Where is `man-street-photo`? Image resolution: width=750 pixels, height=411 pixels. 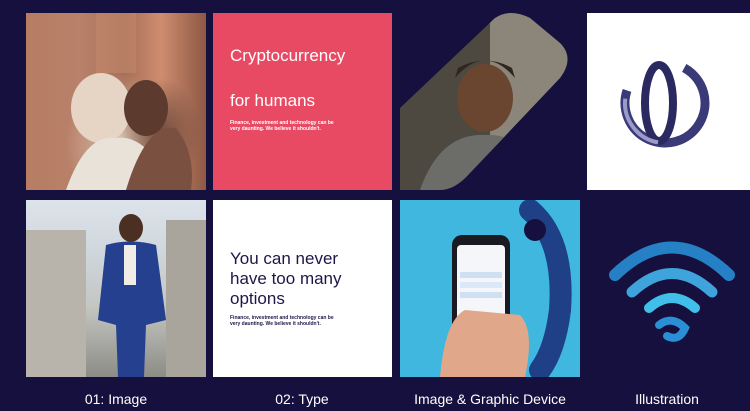 man-street-photo is located at coordinates (116, 288).